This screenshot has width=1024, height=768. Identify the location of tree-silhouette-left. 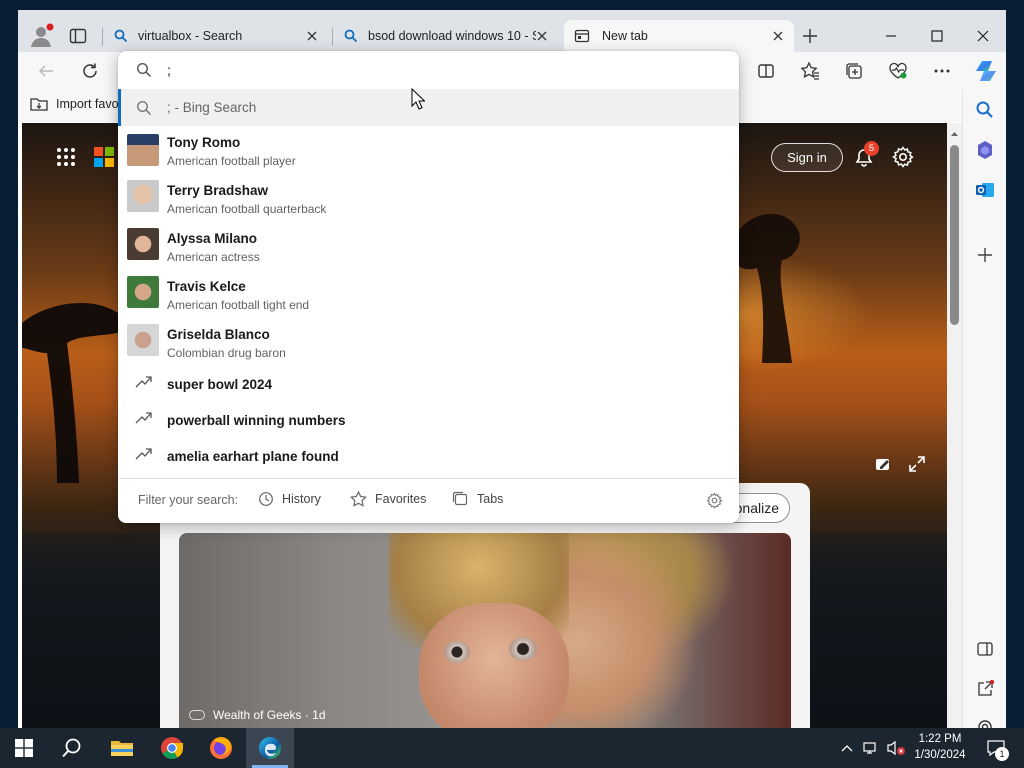
(77, 393).